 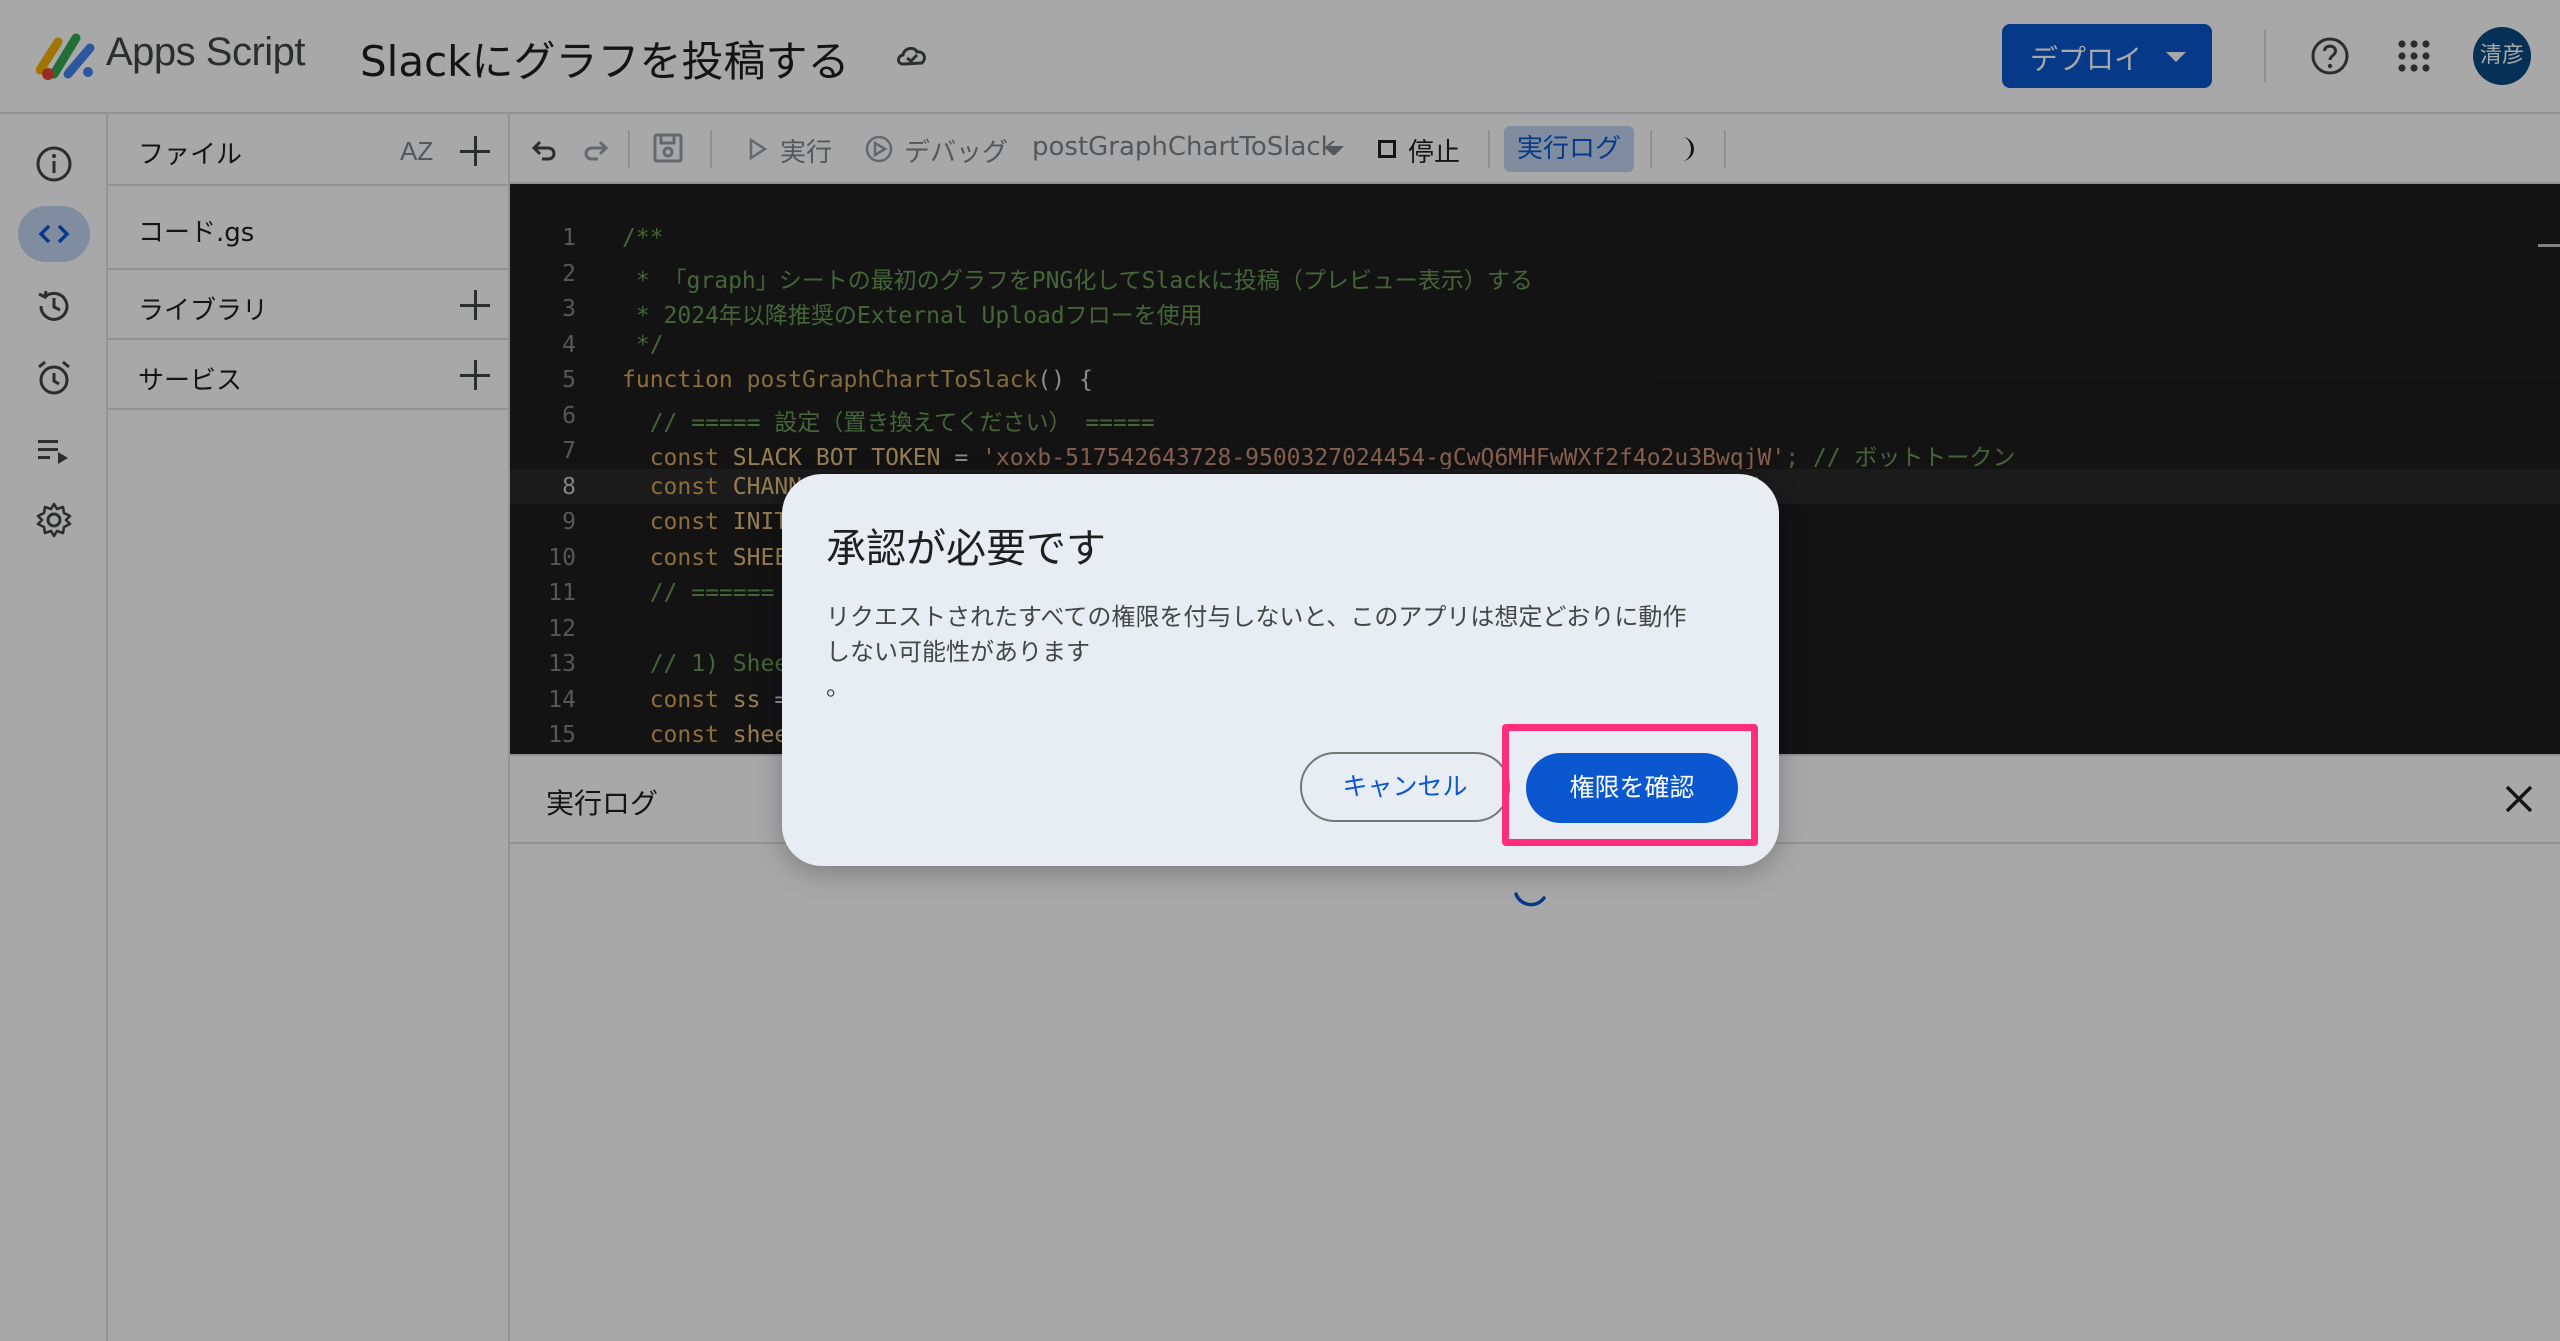 I want to click on dialog-body-line: しない可能性があります, so click(x=958, y=652).